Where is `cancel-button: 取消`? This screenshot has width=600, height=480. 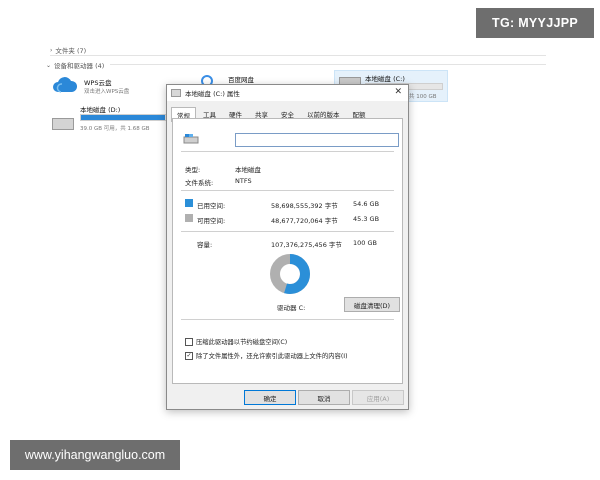 cancel-button: 取消 is located at coordinates (324, 397).